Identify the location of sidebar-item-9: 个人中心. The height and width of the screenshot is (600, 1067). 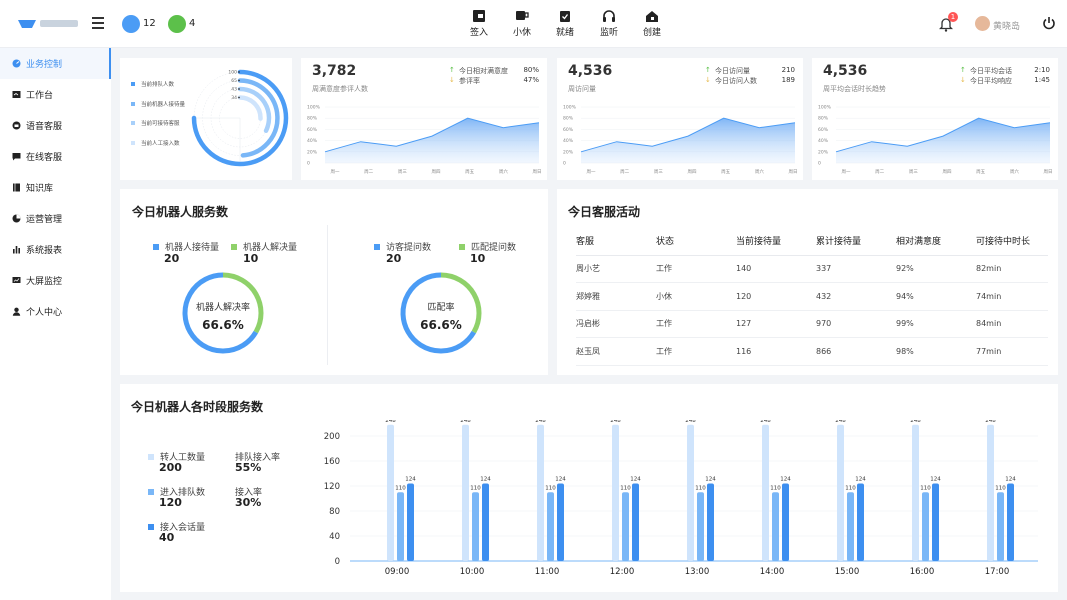
(55, 311).